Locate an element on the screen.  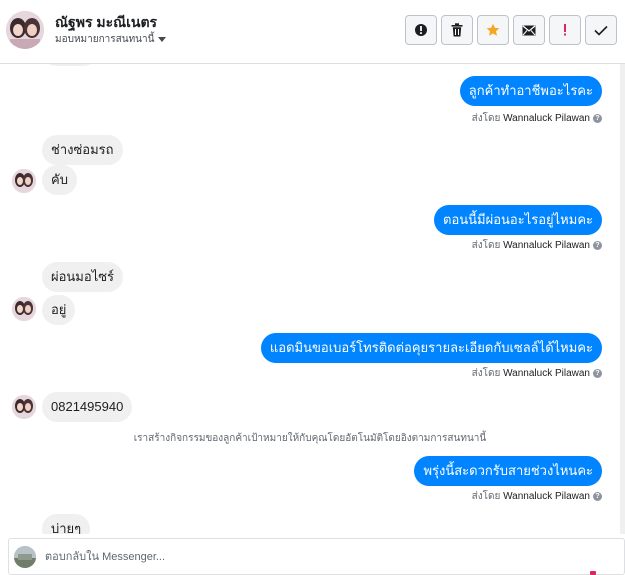
envelope-icon is located at coordinates (529, 30).